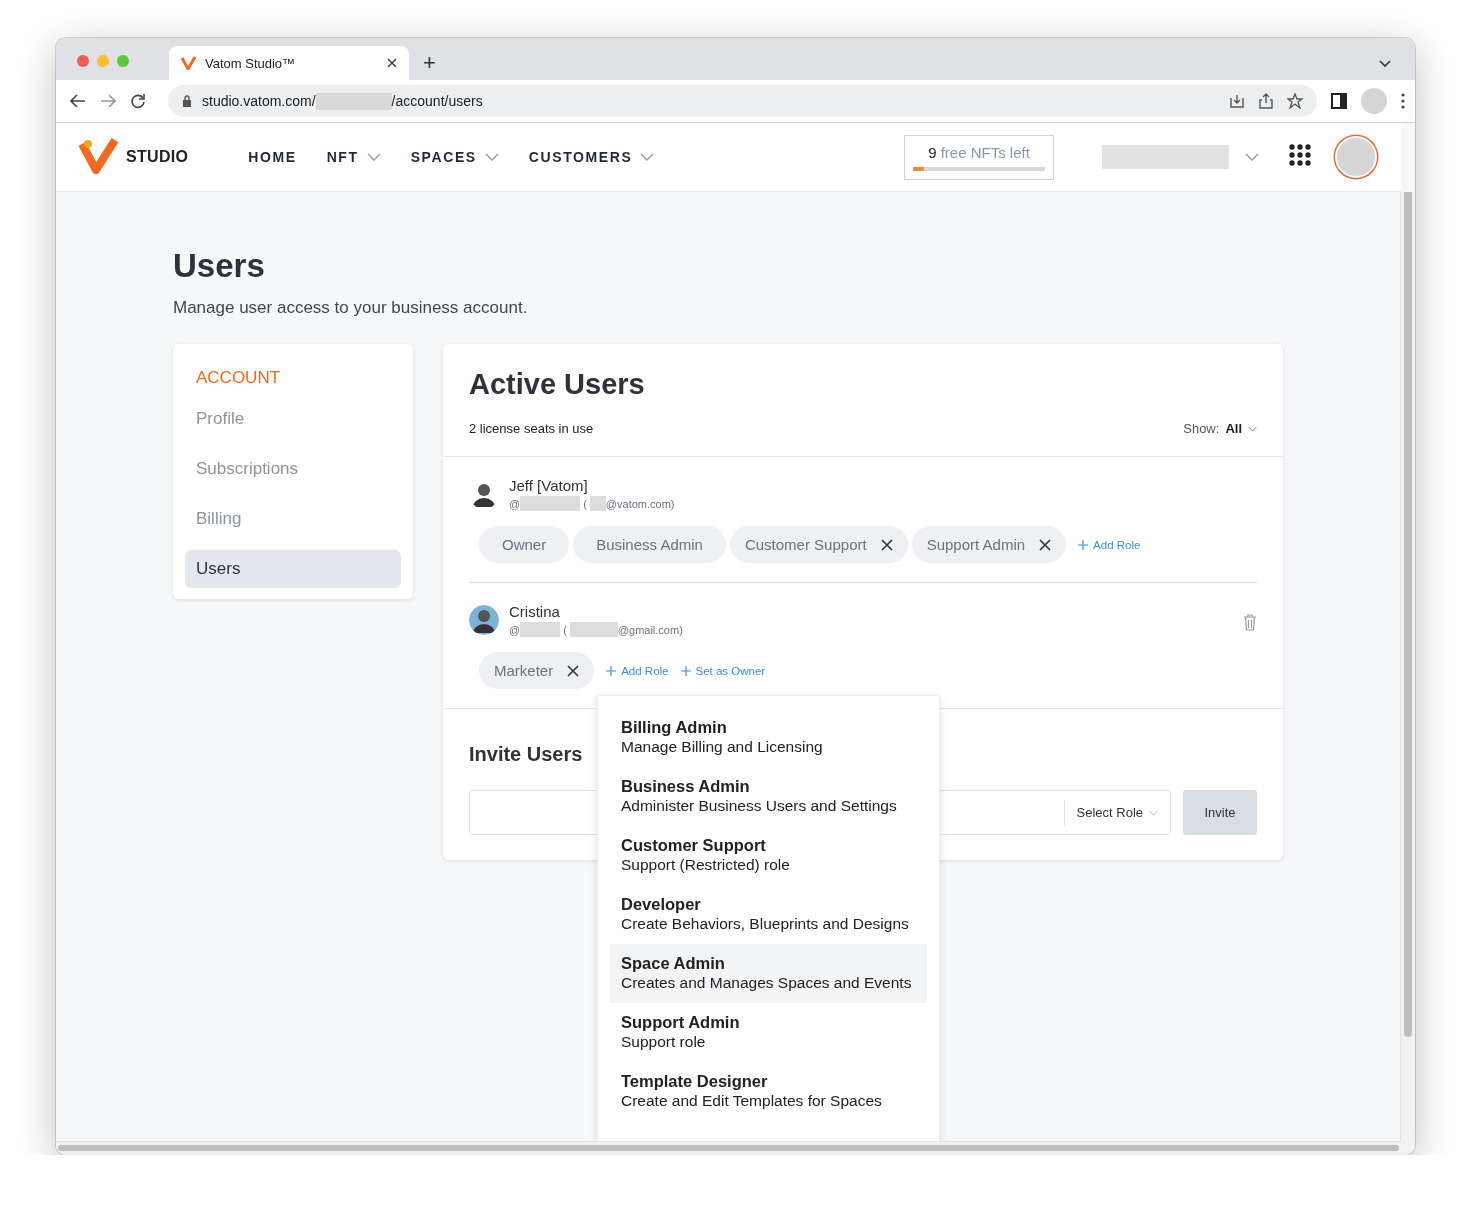 This screenshot has height=1230, width=1471. Describe the element at coordinates (1250, 622) in the screenshot. I see `trash-icon` at that location.